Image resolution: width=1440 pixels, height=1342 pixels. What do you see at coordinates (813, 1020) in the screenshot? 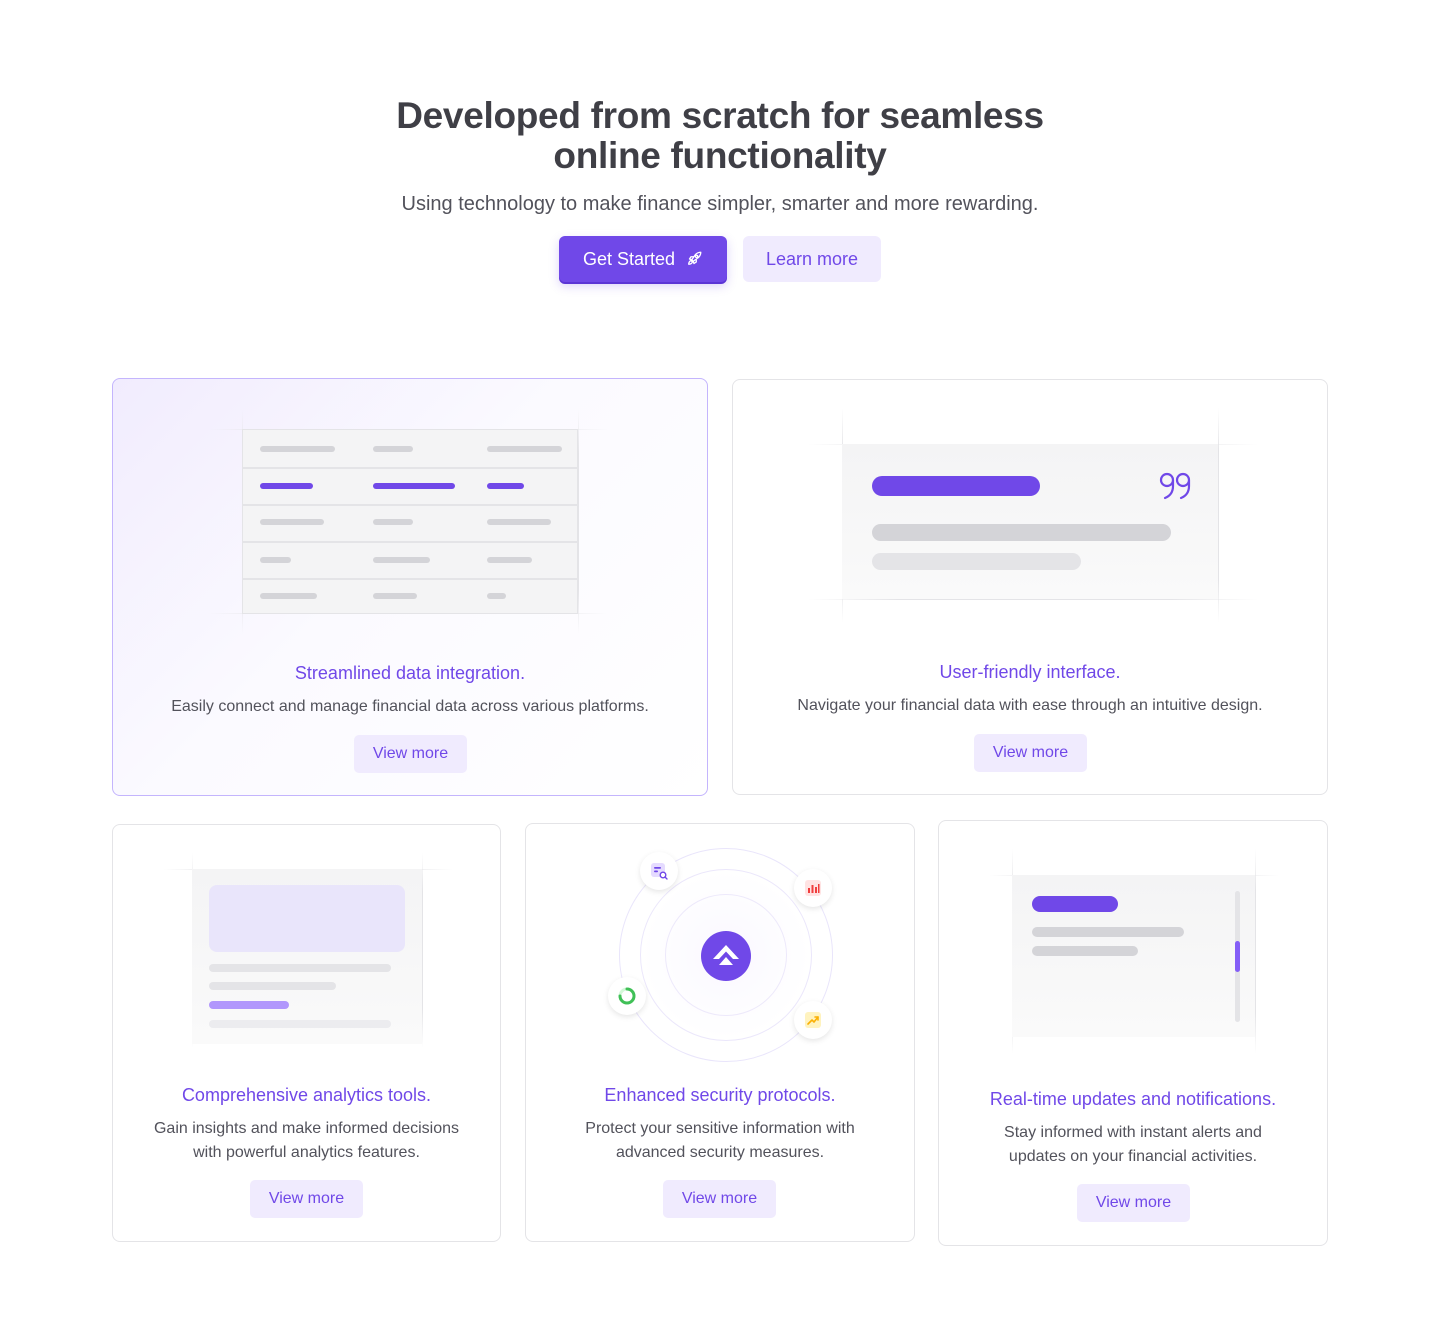
I see `trend-up-icon` at bounding box center [813, 1020].